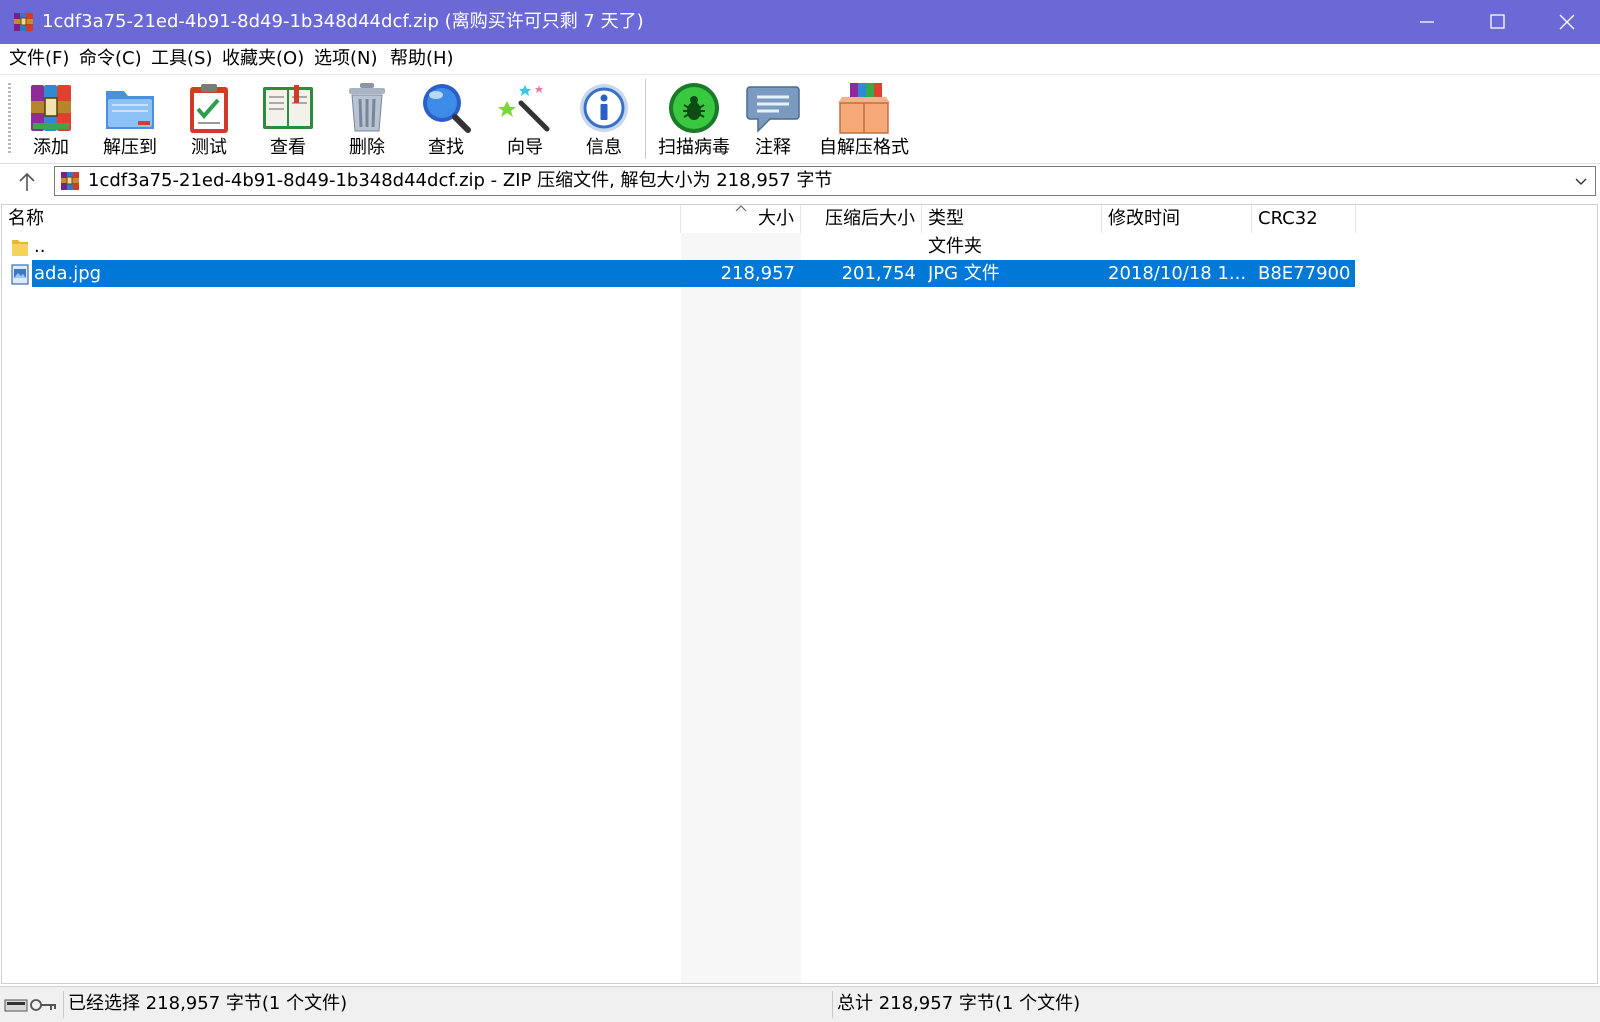 The image size is (1600, 1022). I want to click on file-type: JPG 文件, so click(964, 273).